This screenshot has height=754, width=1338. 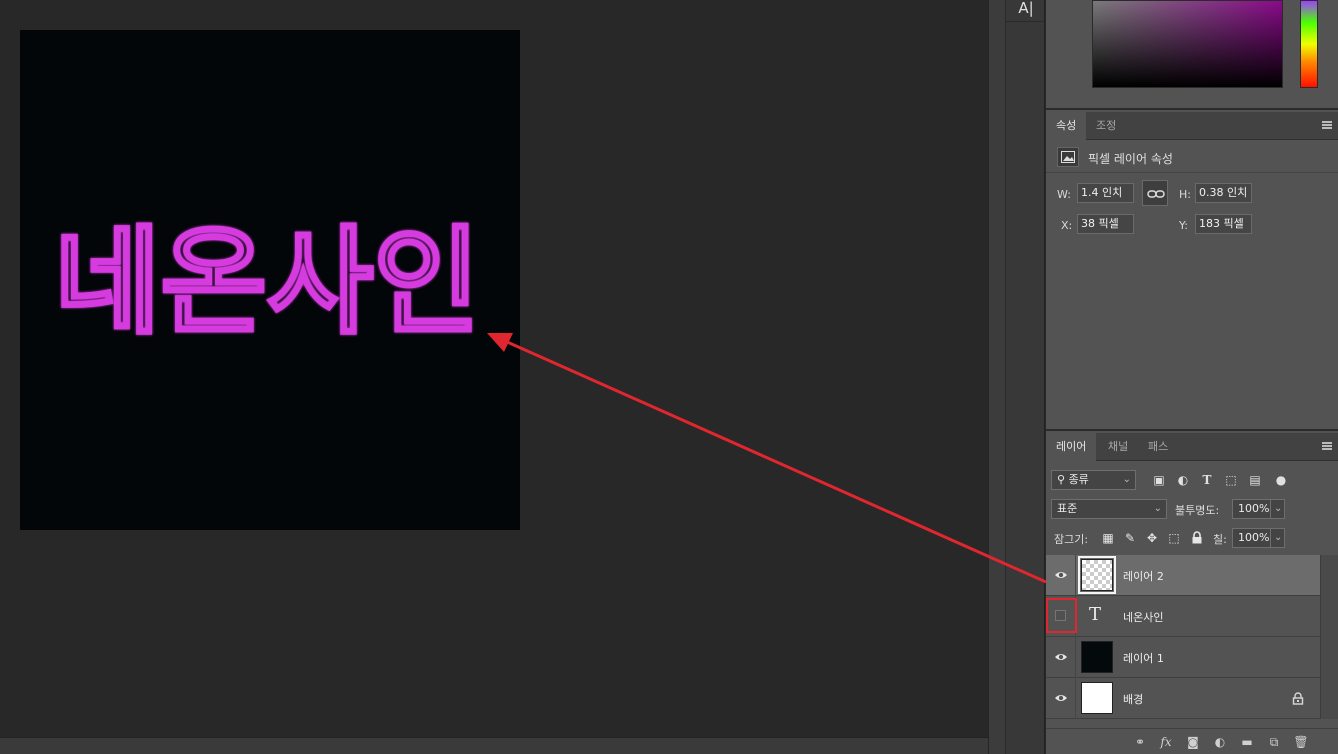 What do you see at coordinates (1143, 617) in the screenshot?
I see `layer-name: 네온사인` at bounding box center [1143, 617].